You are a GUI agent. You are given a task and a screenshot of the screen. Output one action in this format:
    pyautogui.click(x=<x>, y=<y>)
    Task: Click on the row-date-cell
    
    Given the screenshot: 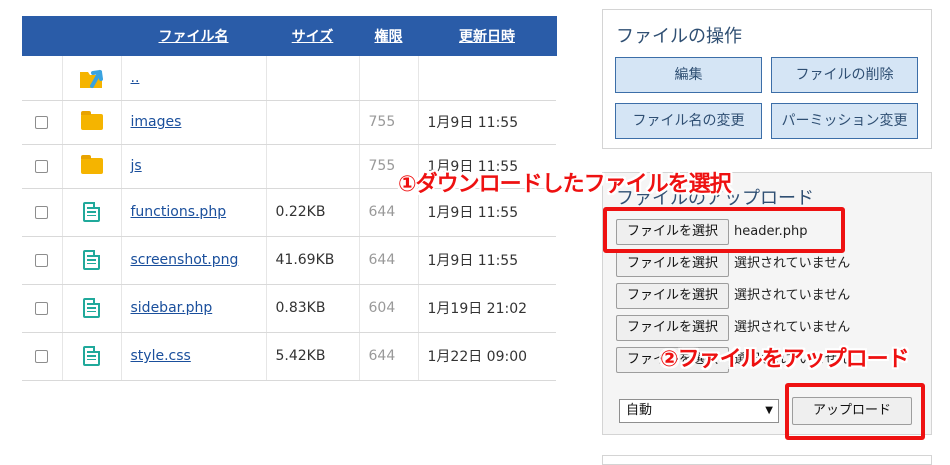 What is the action you would take?
    pyautogui.click(x=487, y=78)
    